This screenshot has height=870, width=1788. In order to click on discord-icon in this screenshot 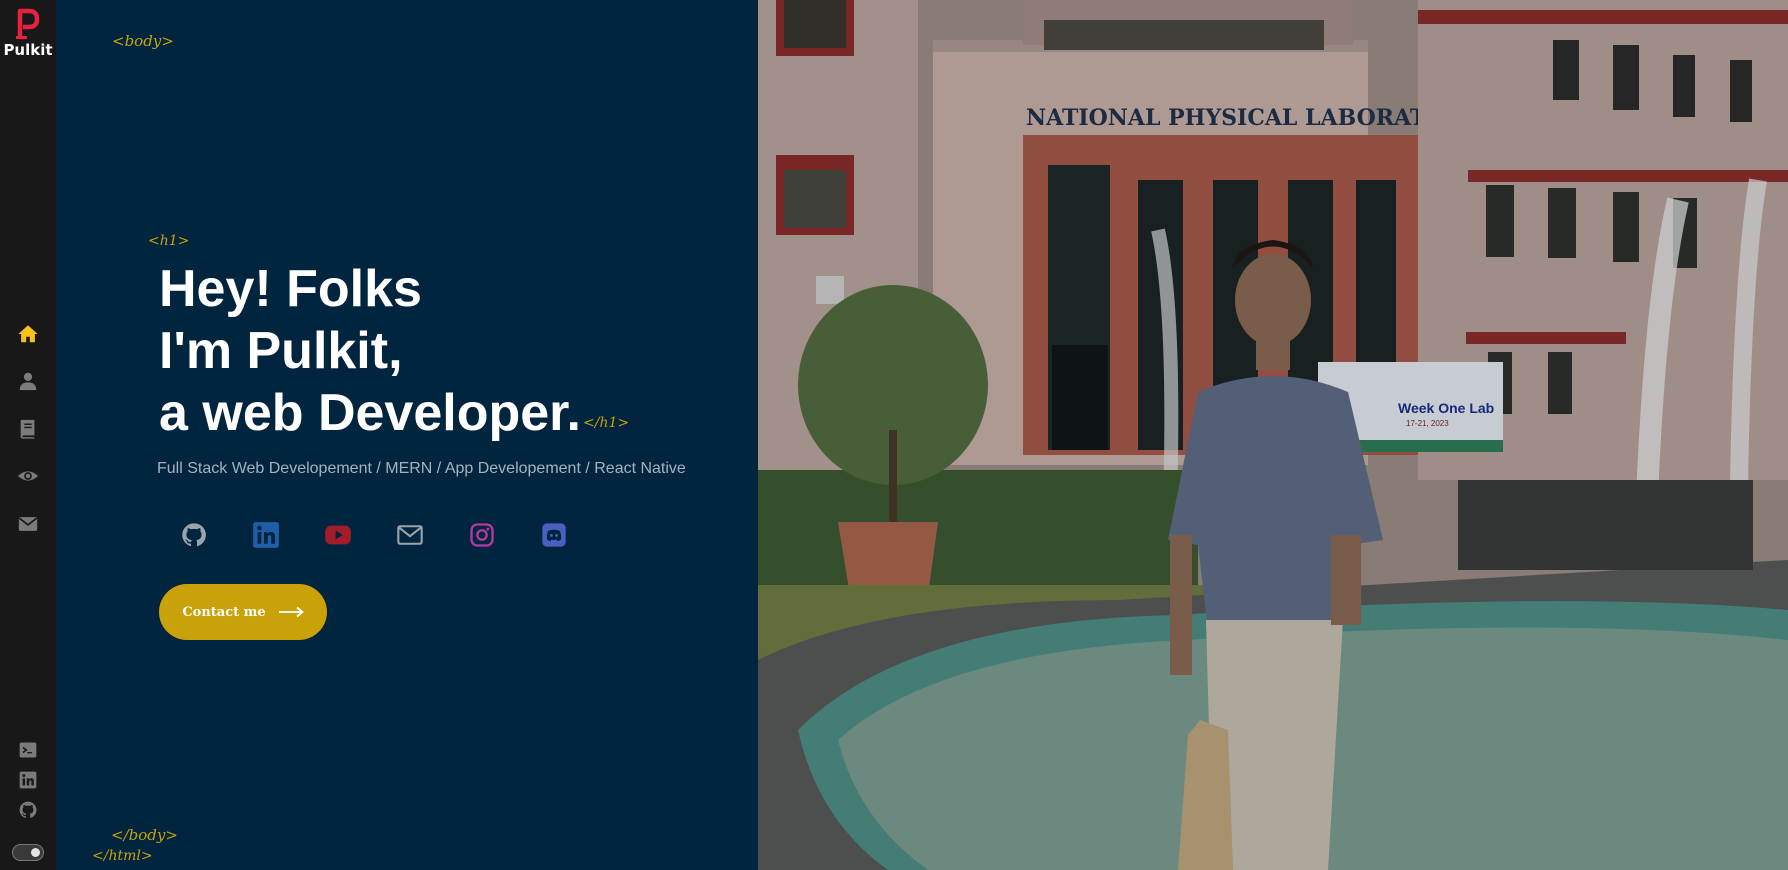, I will do `click(554, 535)`.